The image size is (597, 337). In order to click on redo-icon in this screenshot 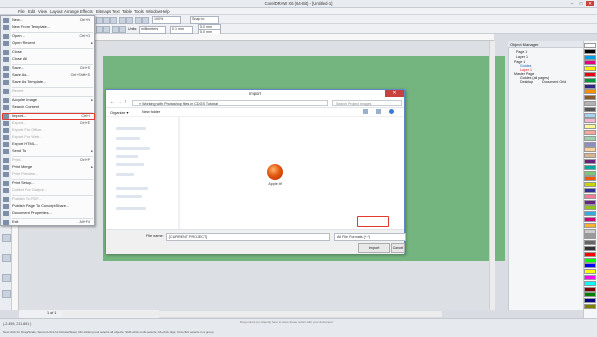, I will do `click(129, 20)`.